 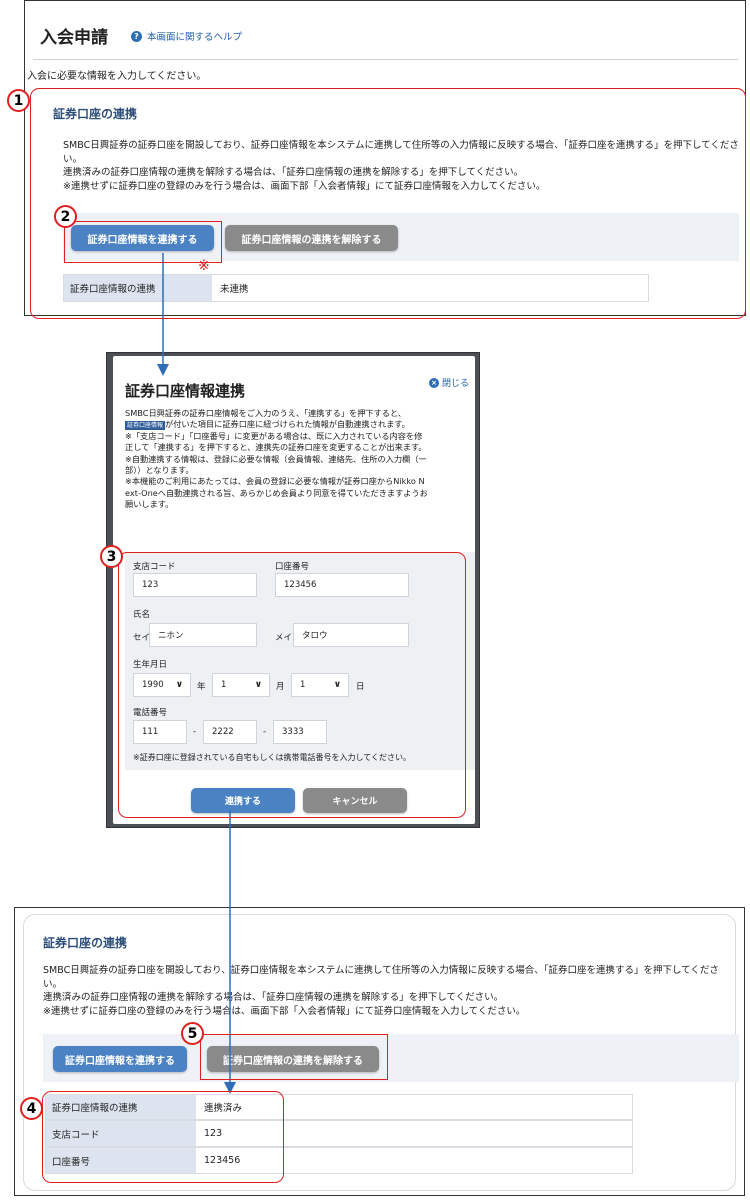 I want to click on note-mark: ※, so click(x=204, y=266).